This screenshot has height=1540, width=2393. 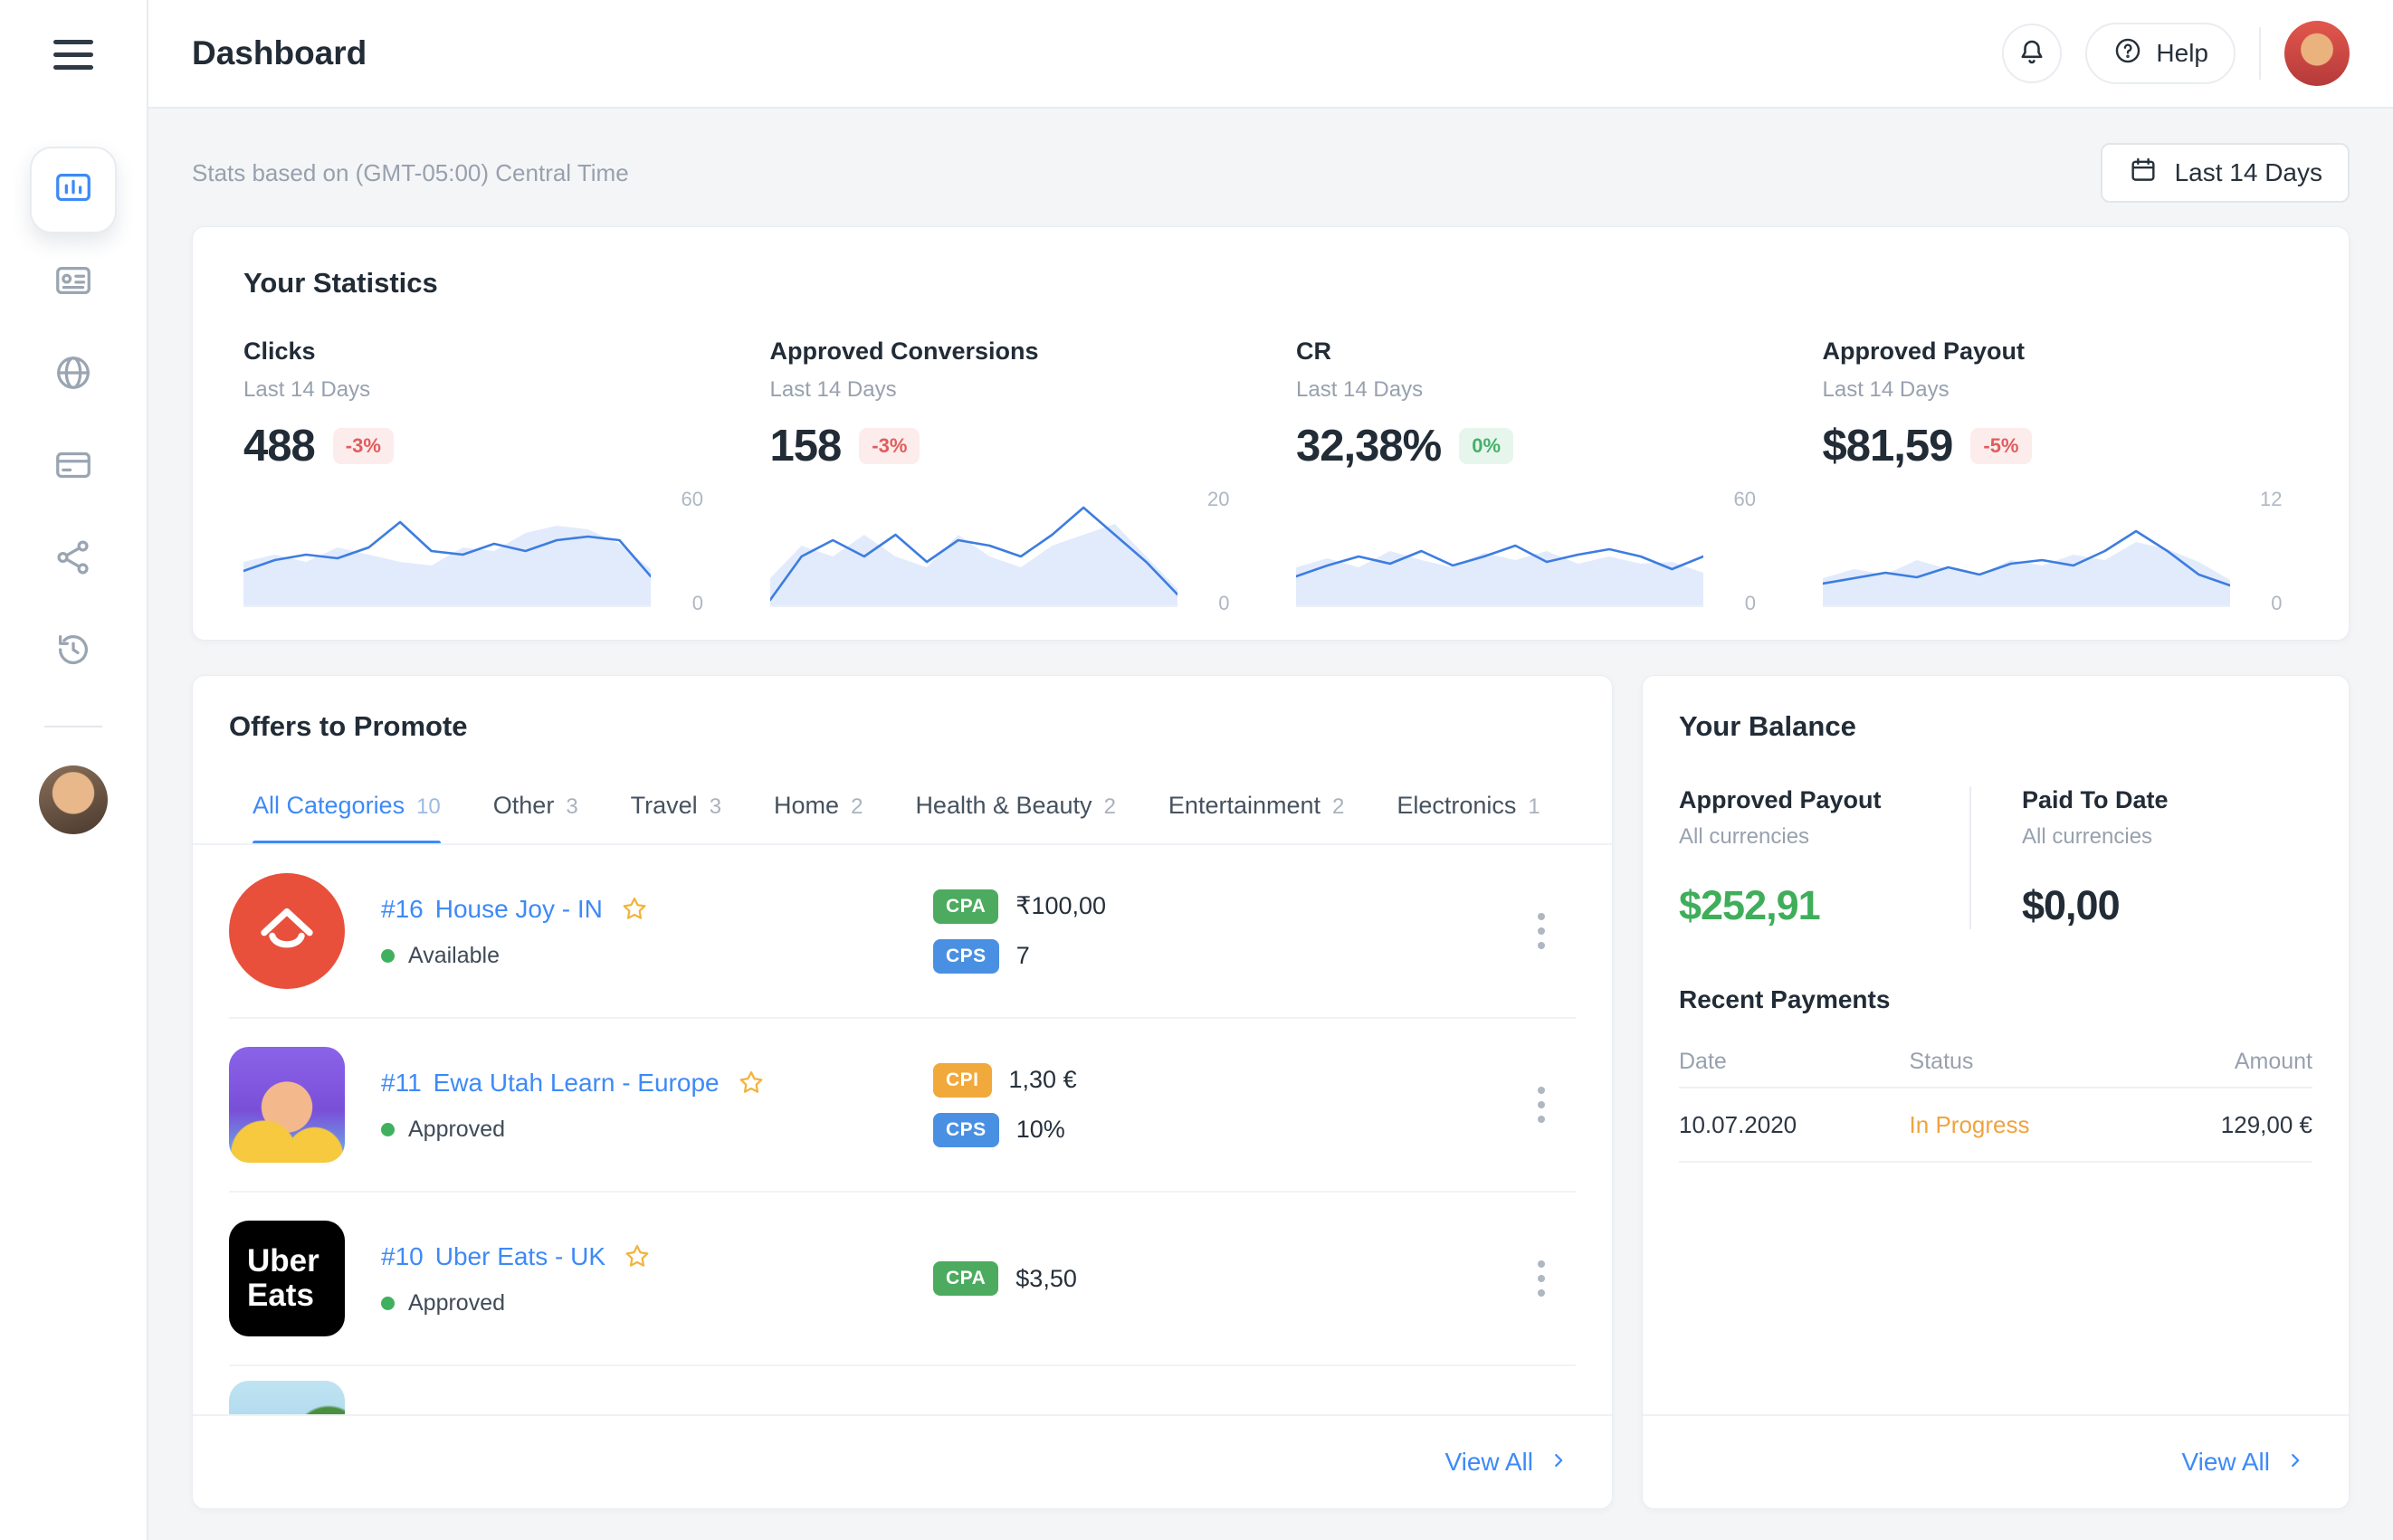 I want to click on badge-value: 7, so click(x=1022, y=955).